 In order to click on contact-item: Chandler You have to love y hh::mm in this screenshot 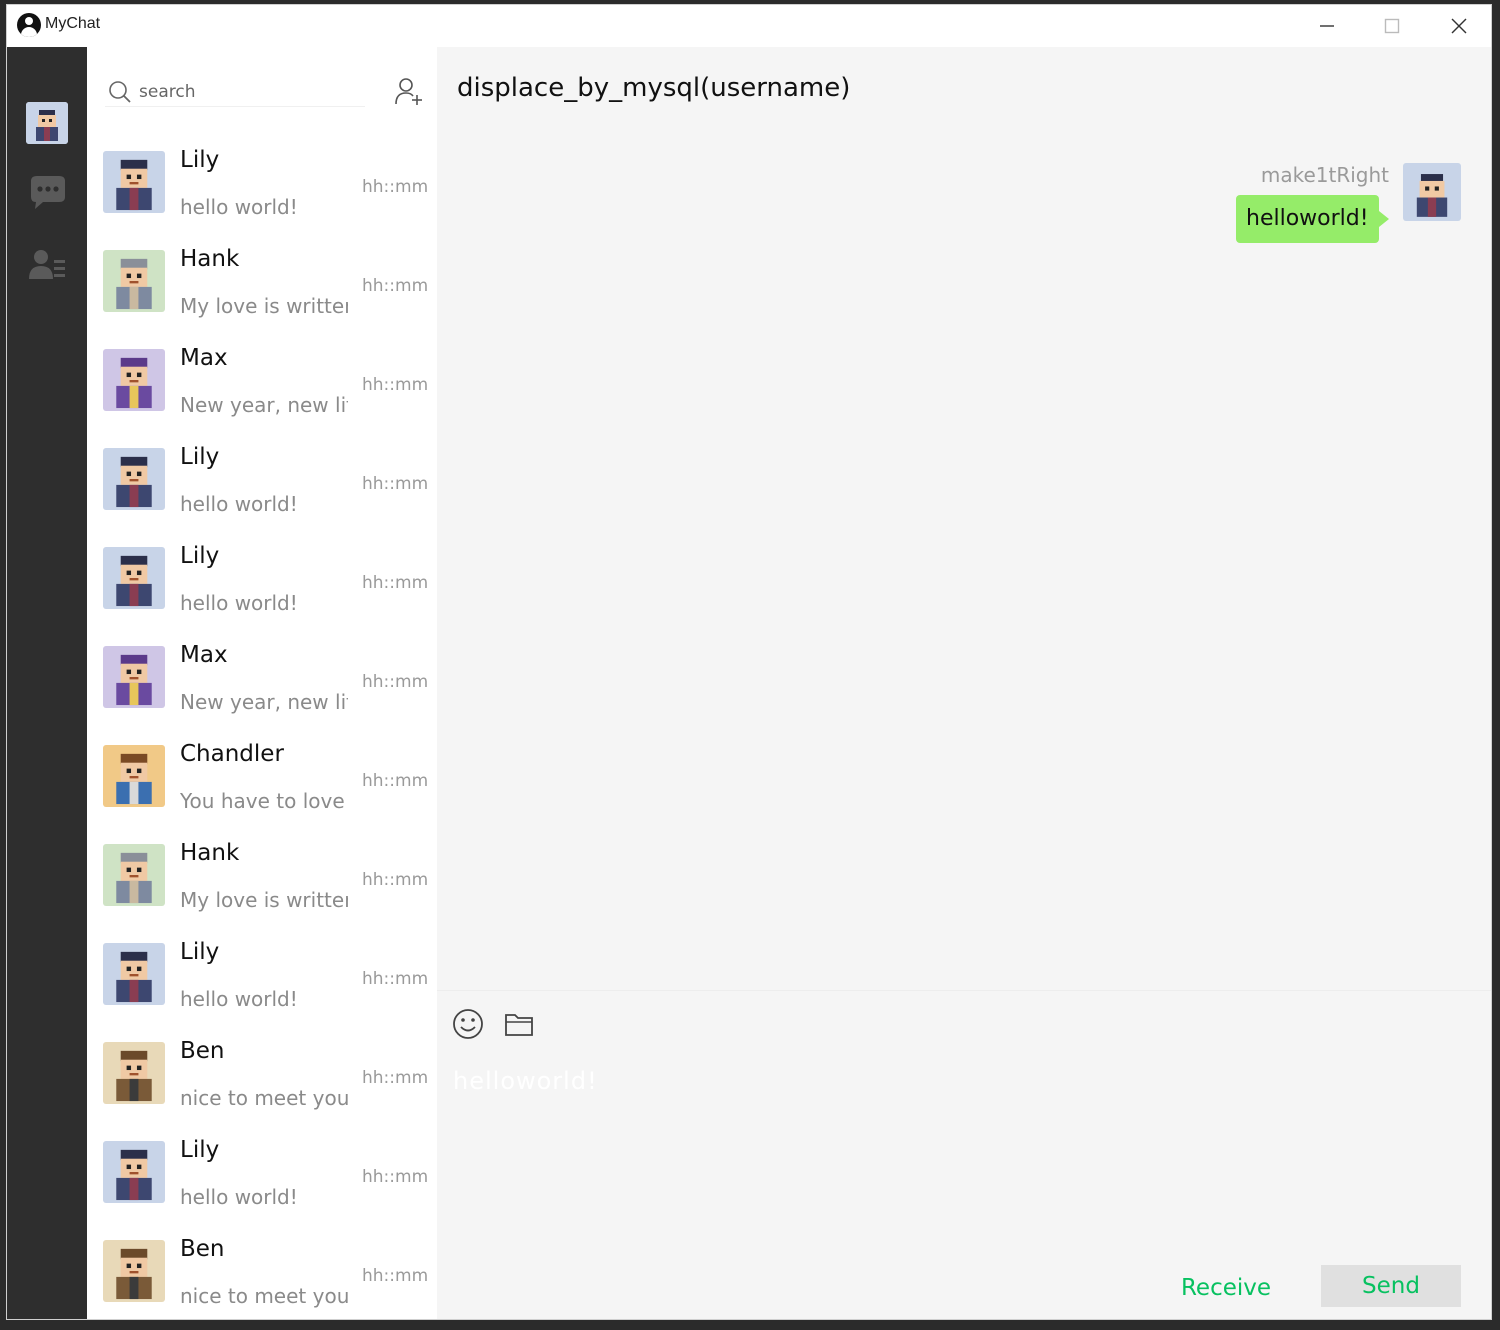, I will do `click(262, 780)`.